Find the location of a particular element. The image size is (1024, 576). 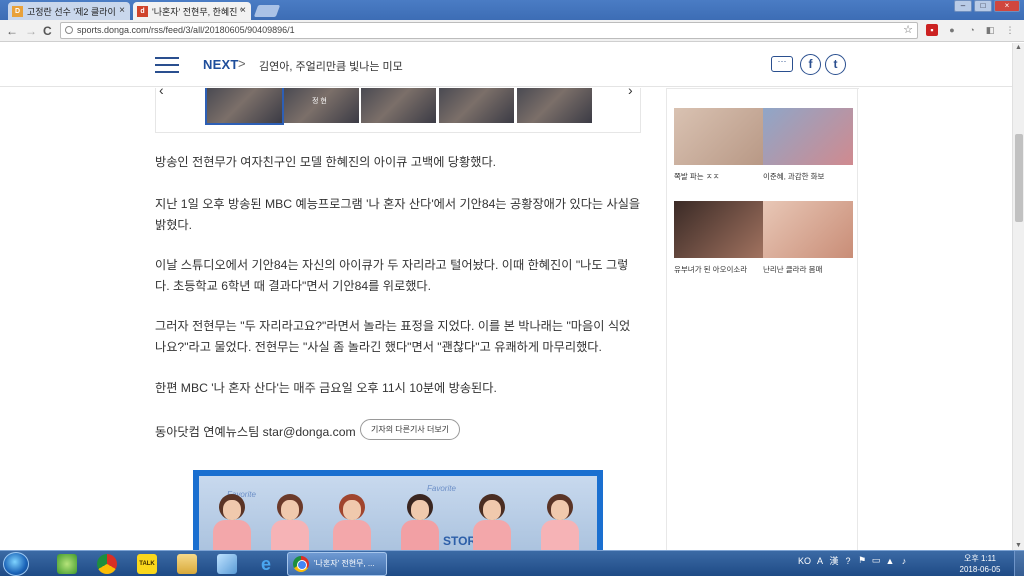

help-icon: ? is located at coordinates (848, 561).